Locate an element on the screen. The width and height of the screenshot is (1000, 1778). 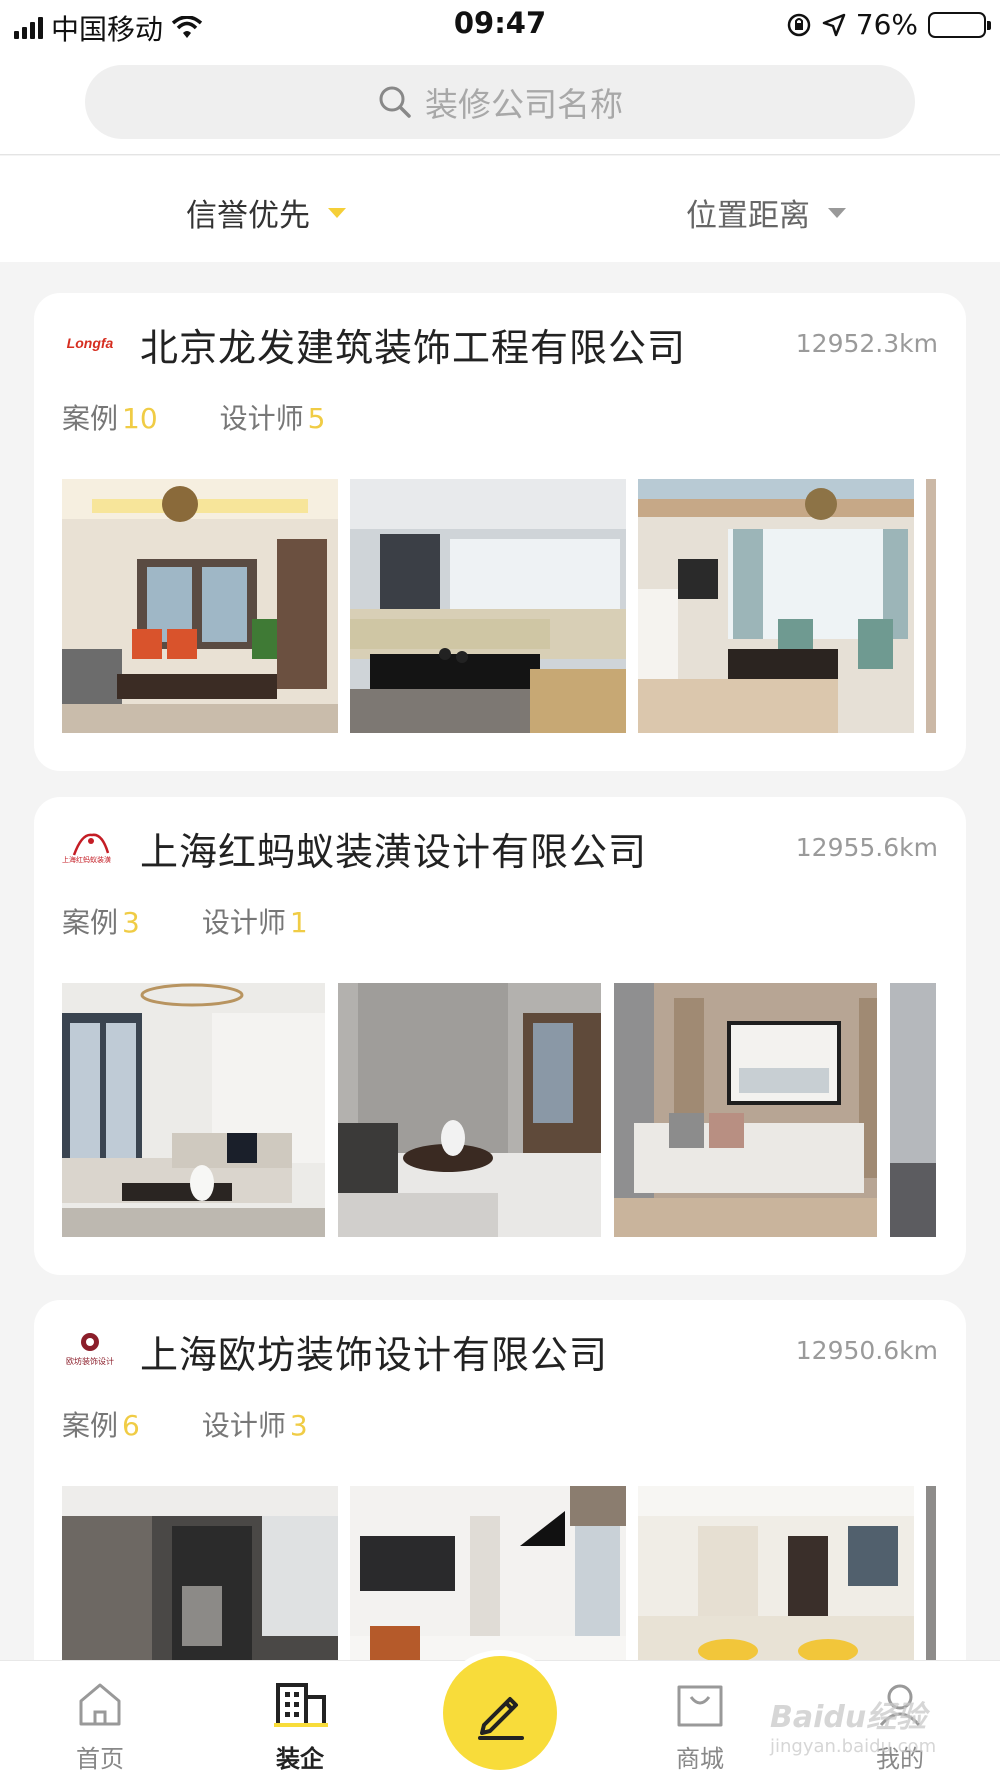
rotation-lock-icon is located at coordinates (799, 24).